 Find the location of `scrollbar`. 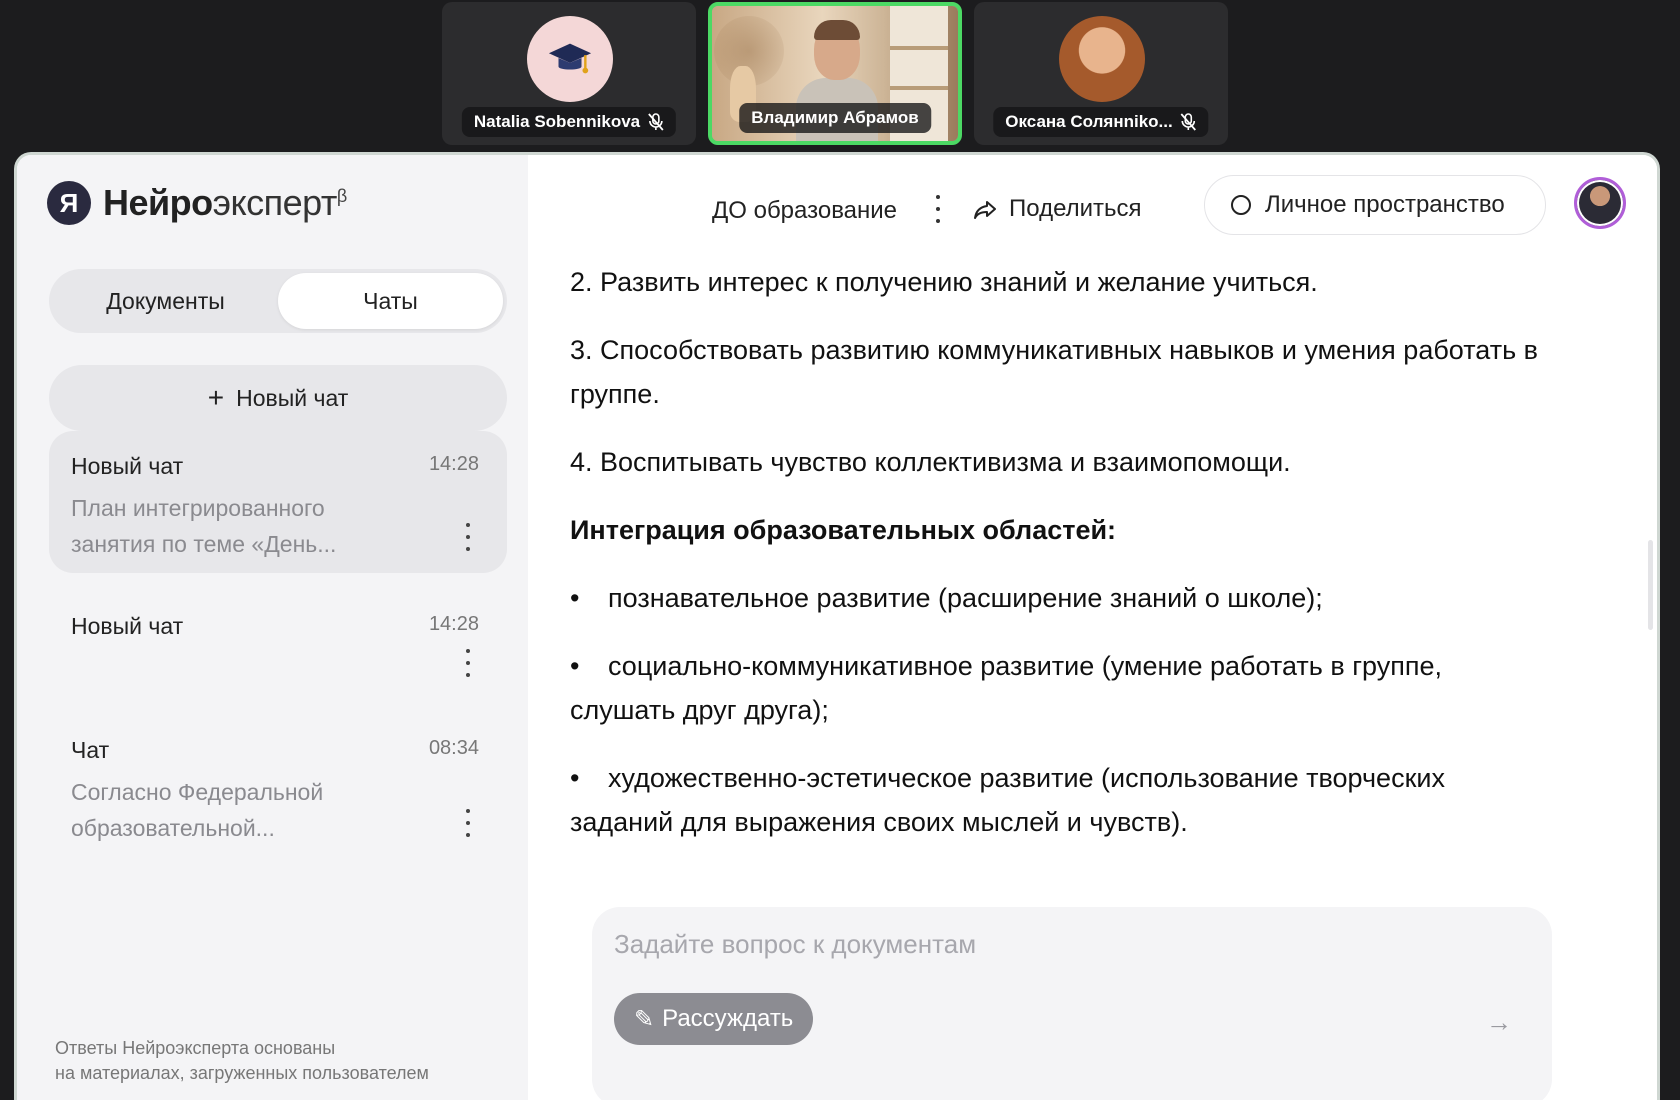

scrollbar is located at coordinates (1650, 585).